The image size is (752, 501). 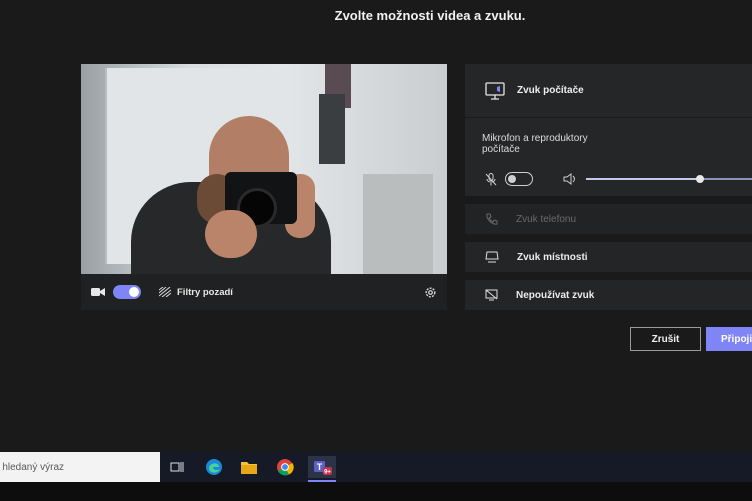 I want to click on cancel-button: Zrušit, so click(x=665, y=339).